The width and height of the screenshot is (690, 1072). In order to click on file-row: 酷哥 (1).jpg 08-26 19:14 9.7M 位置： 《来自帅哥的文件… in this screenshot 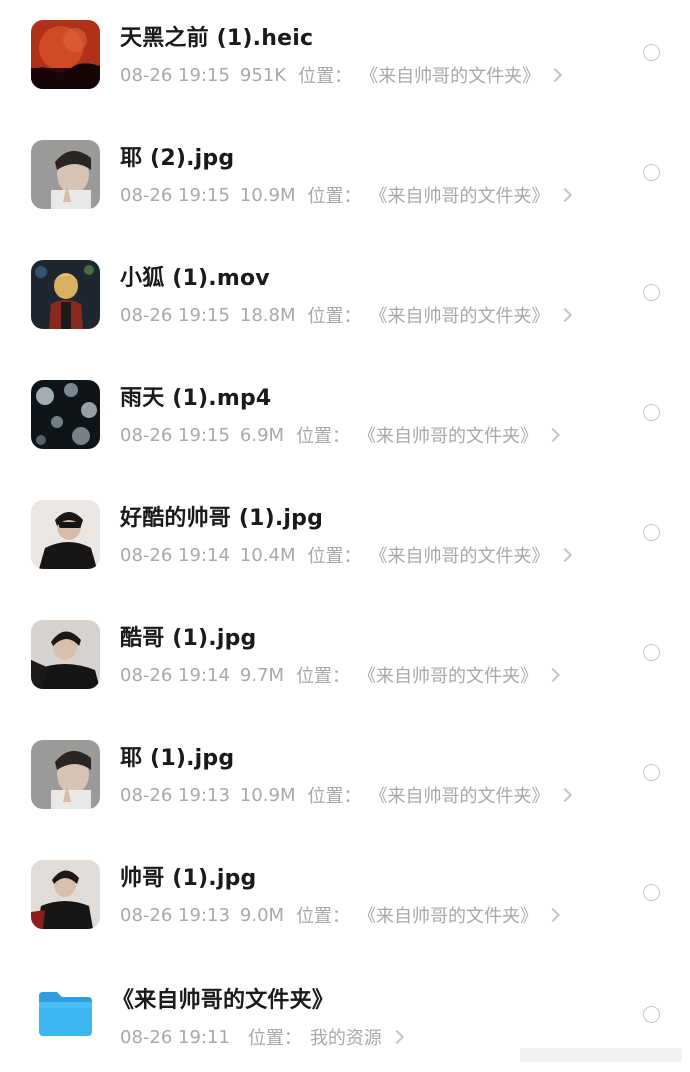, I will do `click(345, 660)`.